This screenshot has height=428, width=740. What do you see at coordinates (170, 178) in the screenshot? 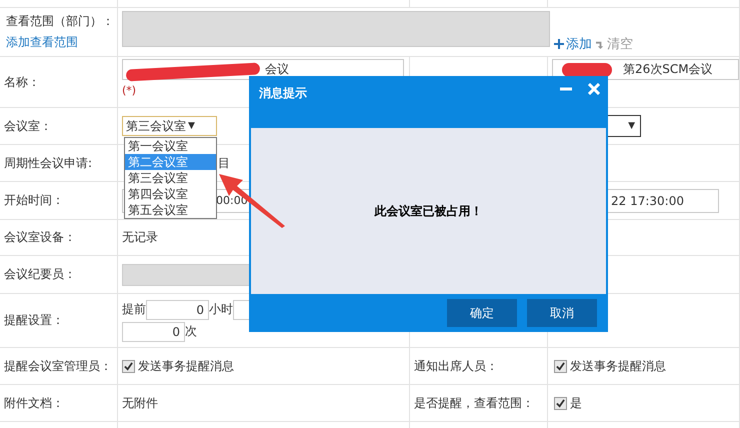
I see `dropdown-option: 第三会议室` at bounding box center [170, 178].